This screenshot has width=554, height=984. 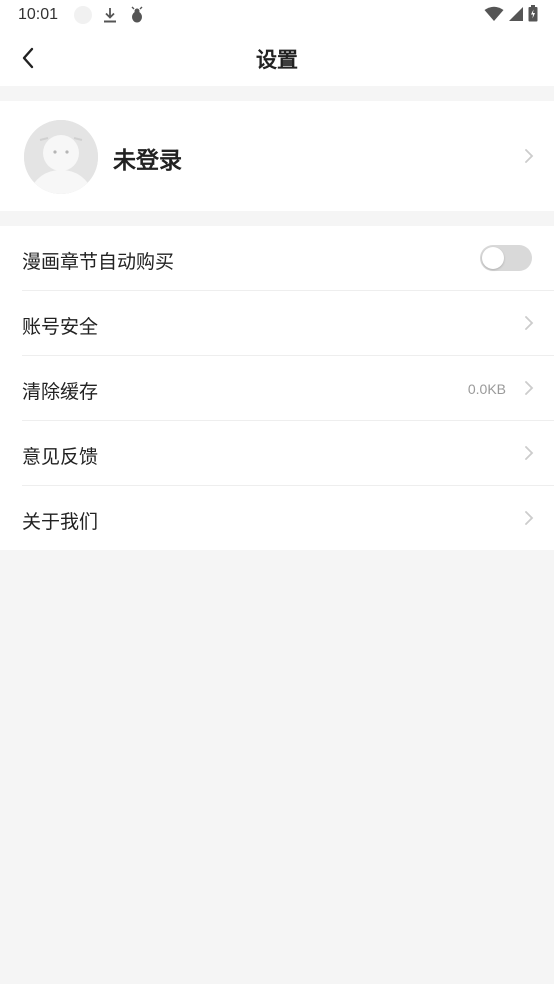 I want to click on account-security-row: 账号安全, so click(x=288, y=323).